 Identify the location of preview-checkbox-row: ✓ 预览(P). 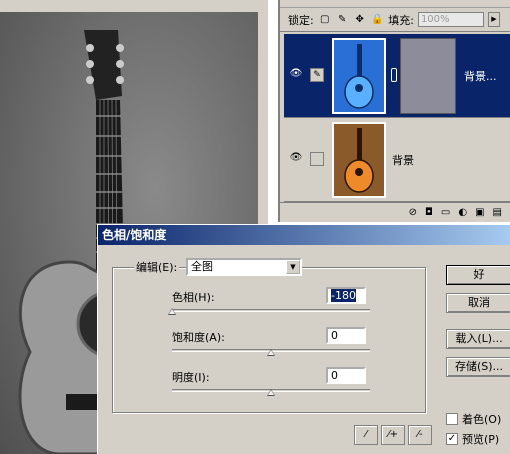
(472, 439).